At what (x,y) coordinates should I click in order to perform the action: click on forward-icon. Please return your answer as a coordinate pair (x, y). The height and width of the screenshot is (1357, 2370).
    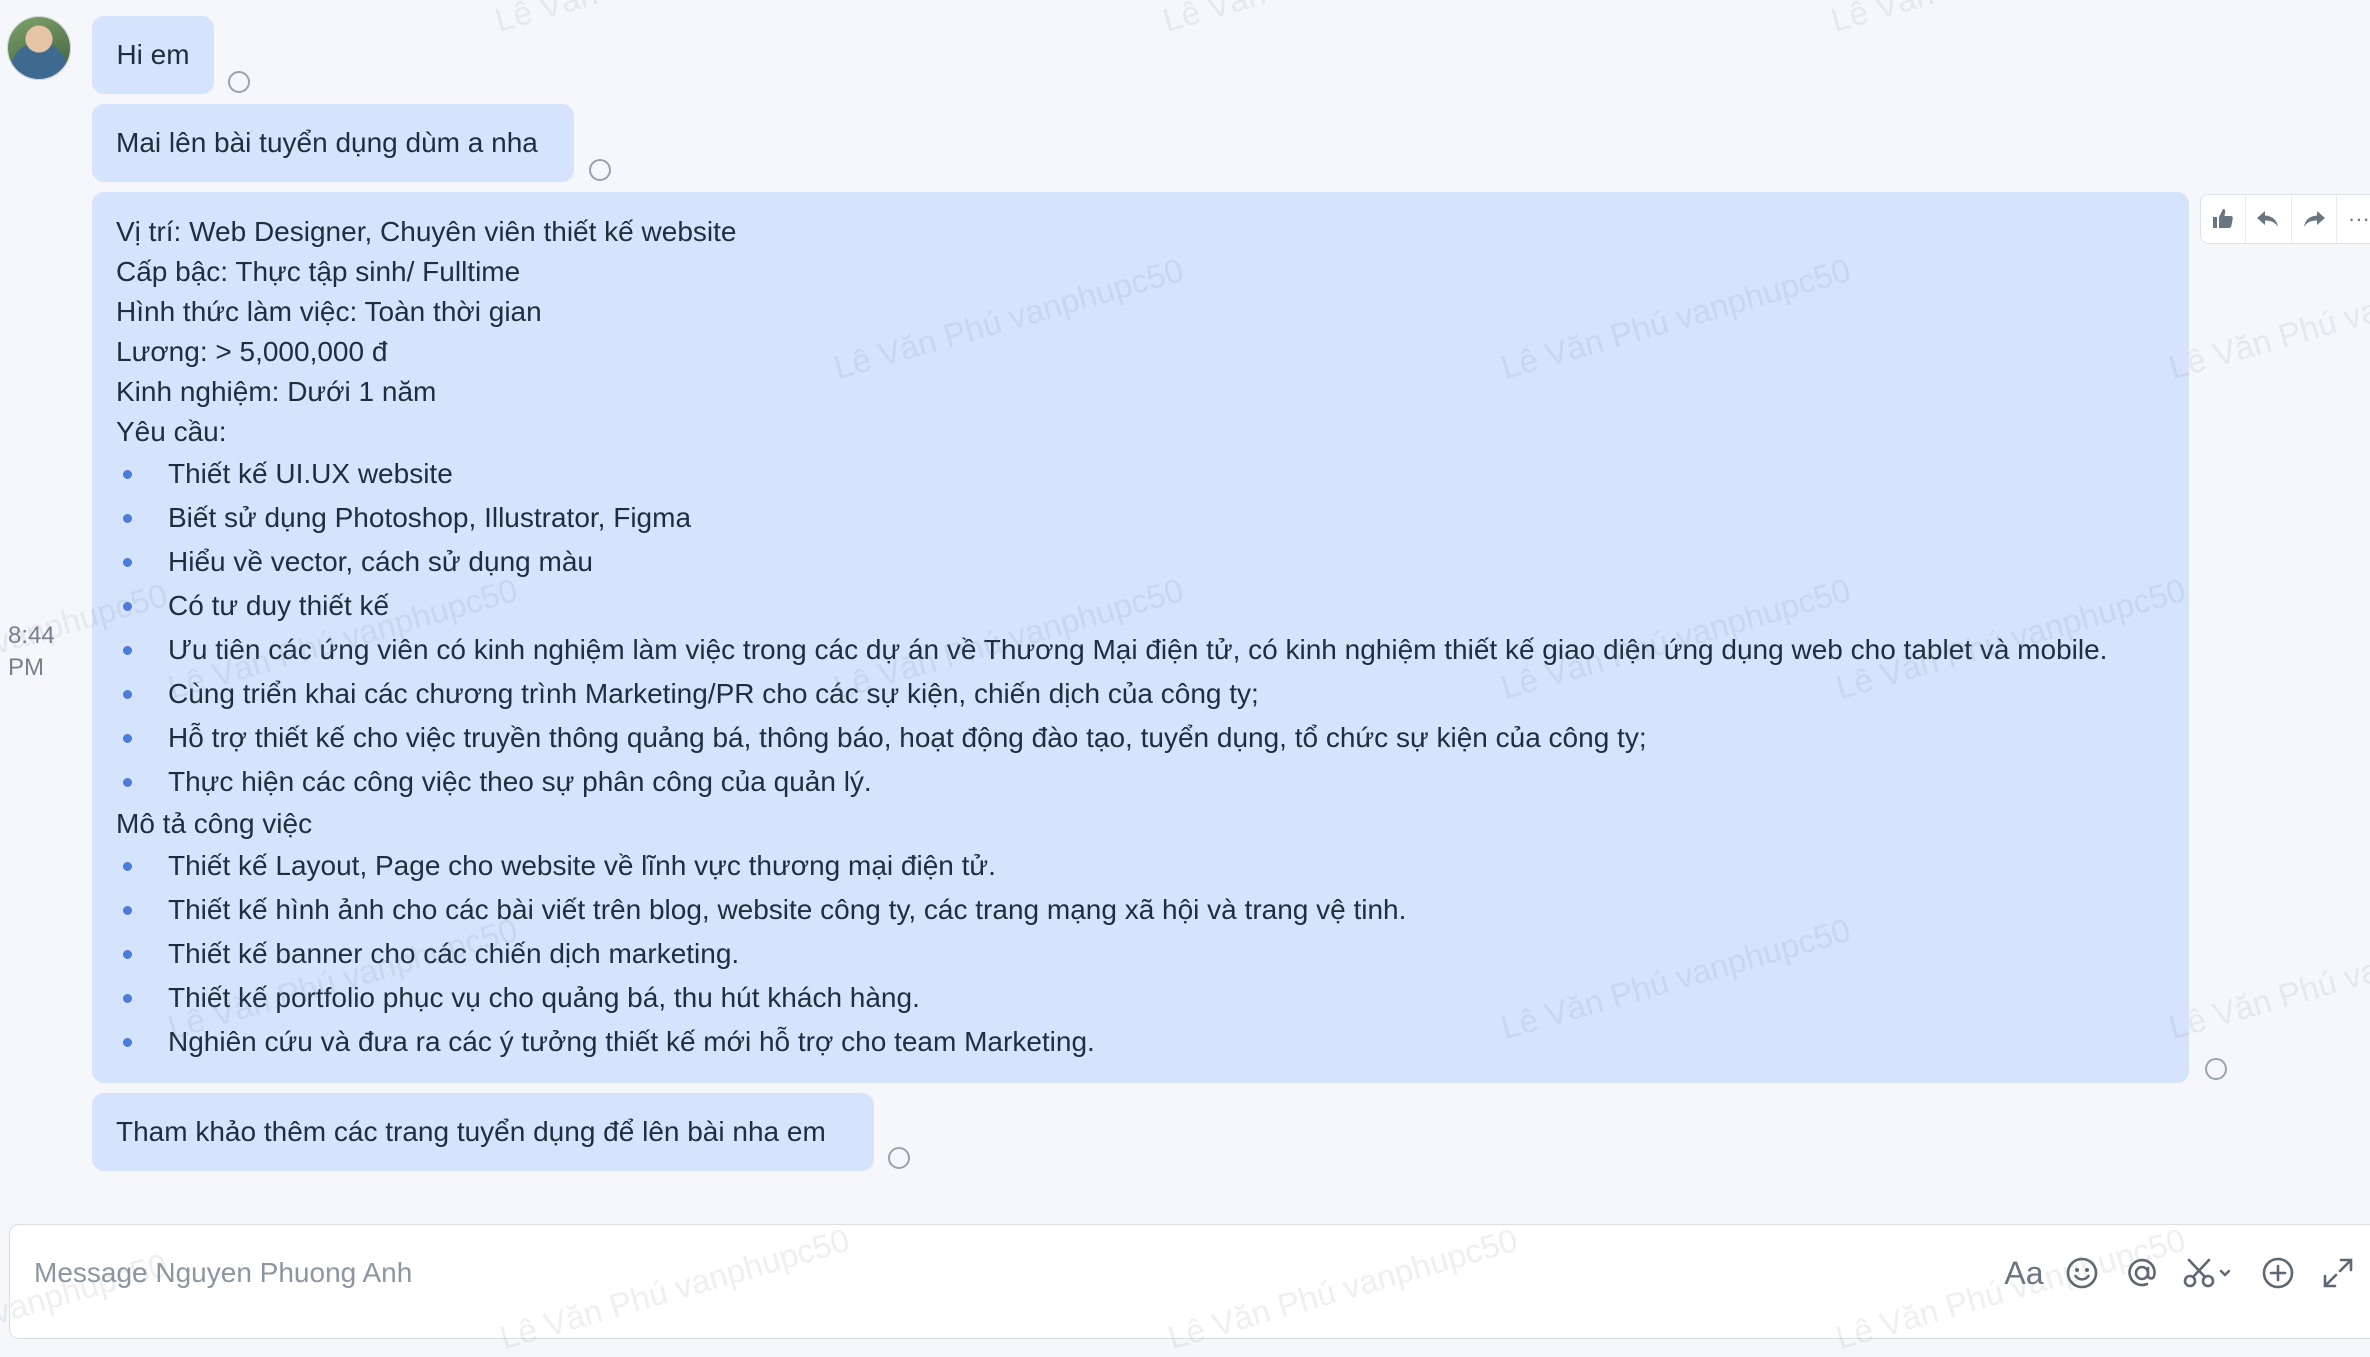
    Looking at the image, I should click on (2314, 219).